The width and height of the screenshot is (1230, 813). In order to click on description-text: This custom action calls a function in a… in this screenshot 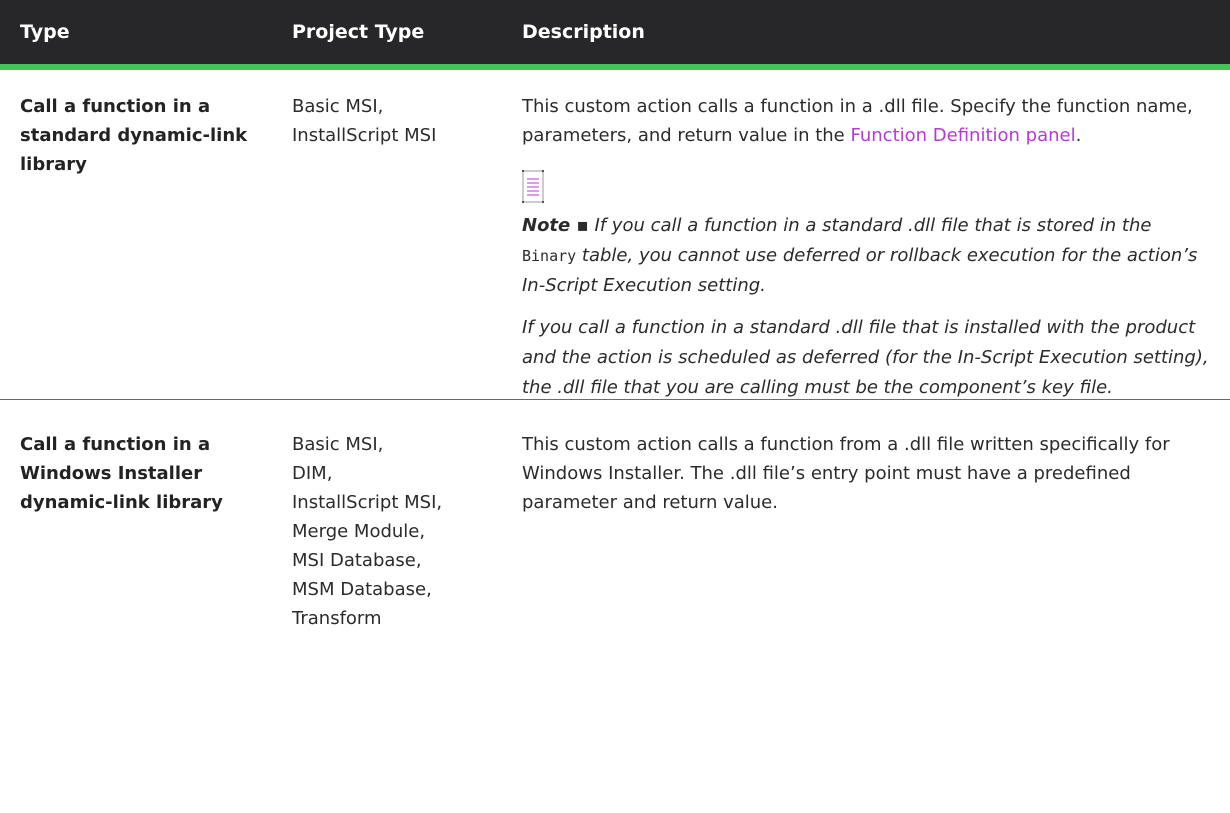, I will do `click(866, 121)`.